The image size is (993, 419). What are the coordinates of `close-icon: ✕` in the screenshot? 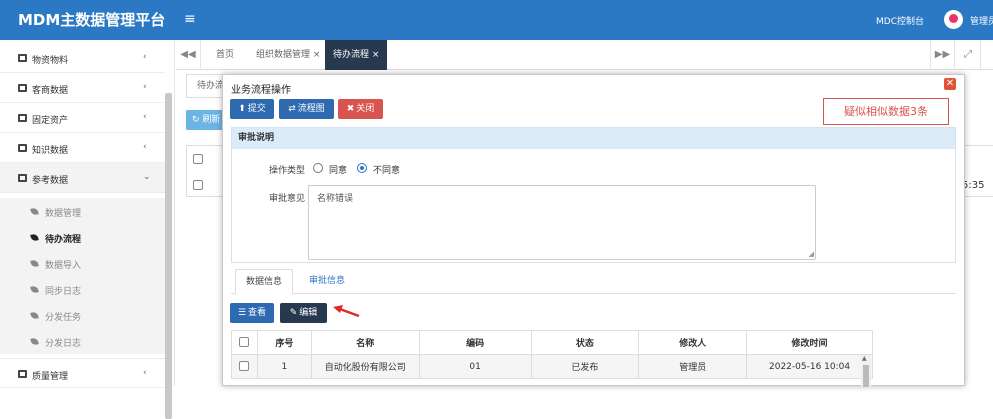 It's located at (950, 84).